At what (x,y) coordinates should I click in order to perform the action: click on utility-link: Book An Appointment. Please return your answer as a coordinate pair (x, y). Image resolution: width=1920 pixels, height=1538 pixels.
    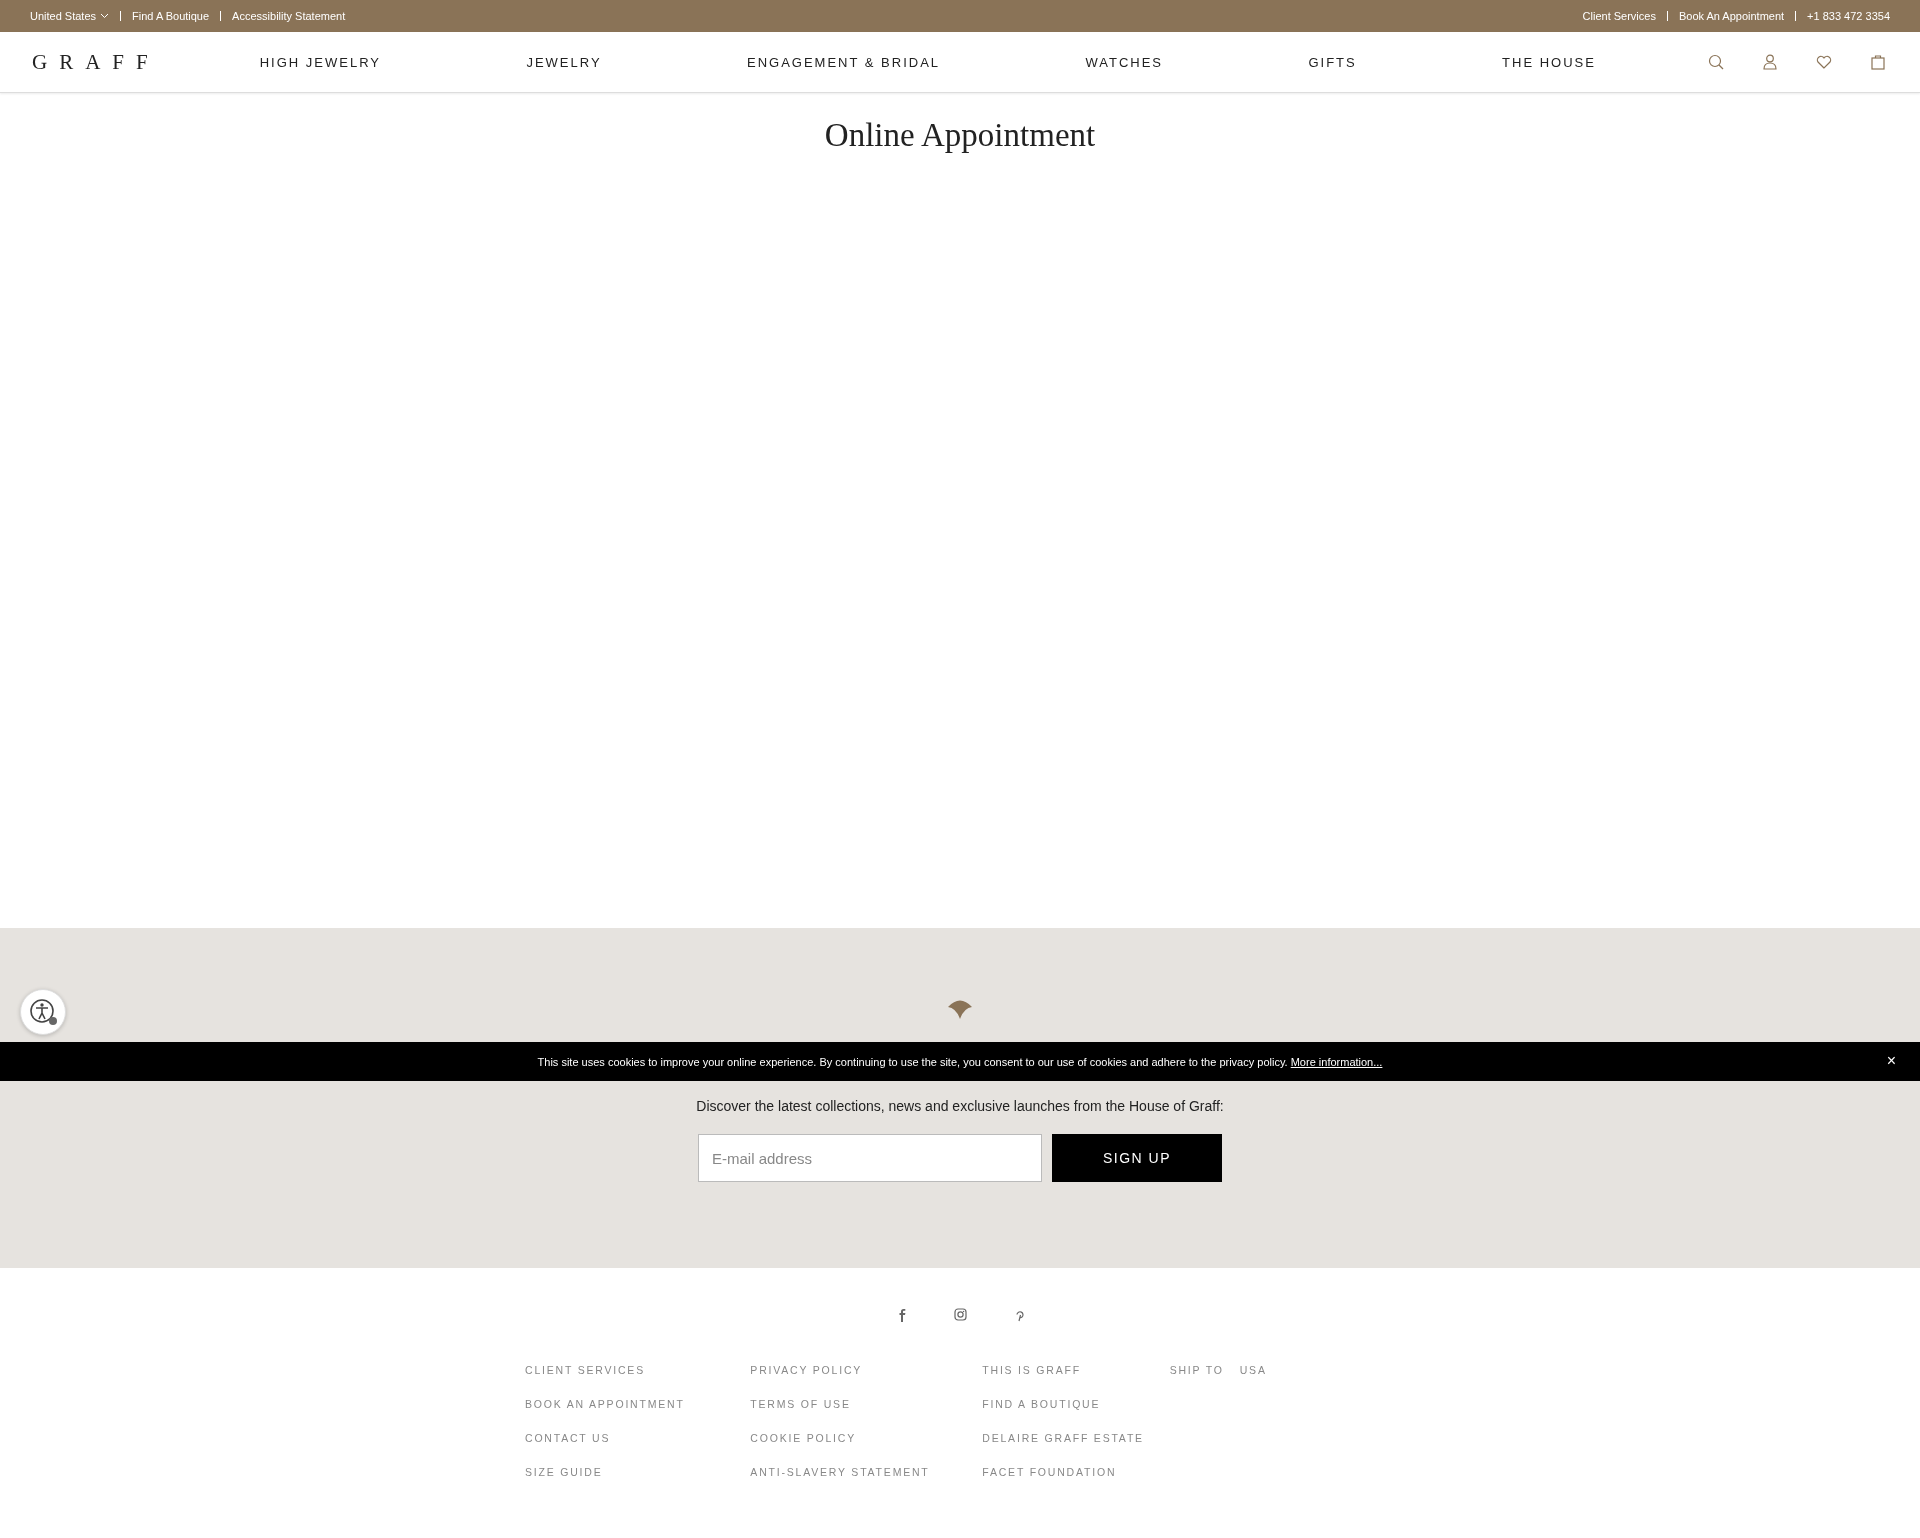
    Looking at the image, I should click on (1731, 16).